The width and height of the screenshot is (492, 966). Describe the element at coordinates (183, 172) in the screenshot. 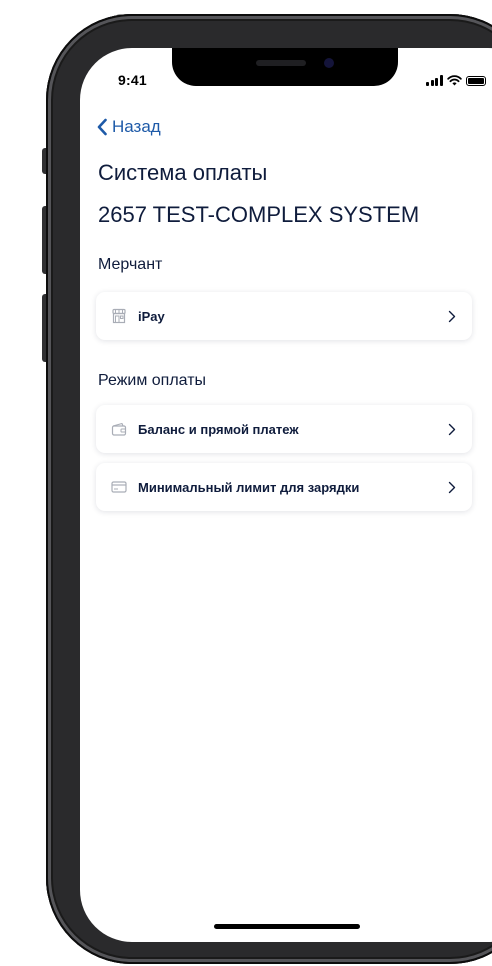

I see `page-title: Система оплаты` at that location.